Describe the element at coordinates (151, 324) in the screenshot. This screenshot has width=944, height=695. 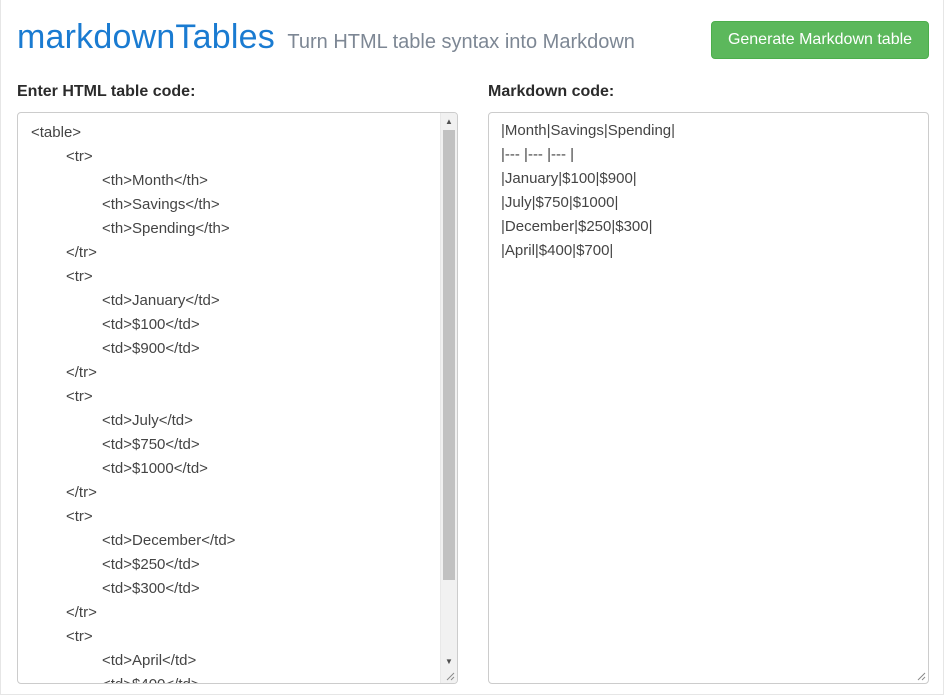
I see `html-code-line: <td>$100</td>` at that location.